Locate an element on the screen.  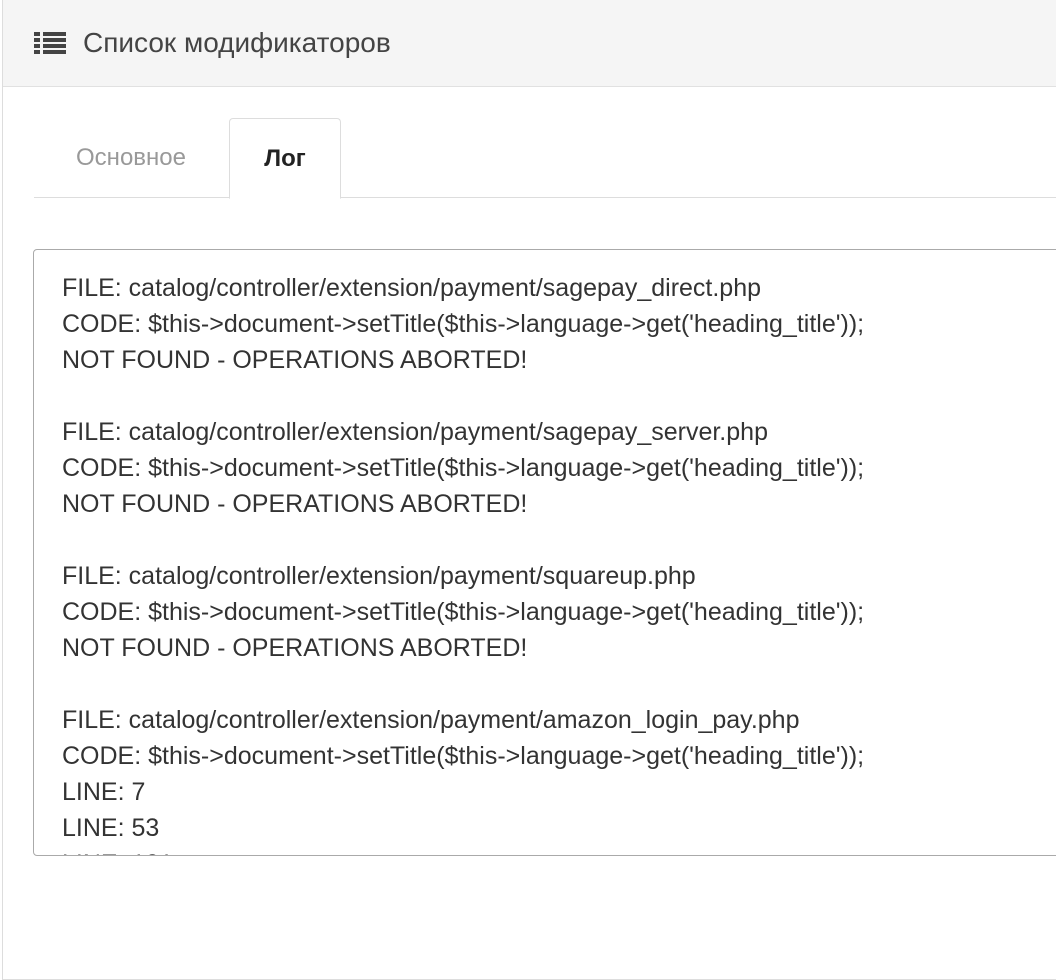
panel-heading: Список модификаторов is located at coordinates (529, 43).